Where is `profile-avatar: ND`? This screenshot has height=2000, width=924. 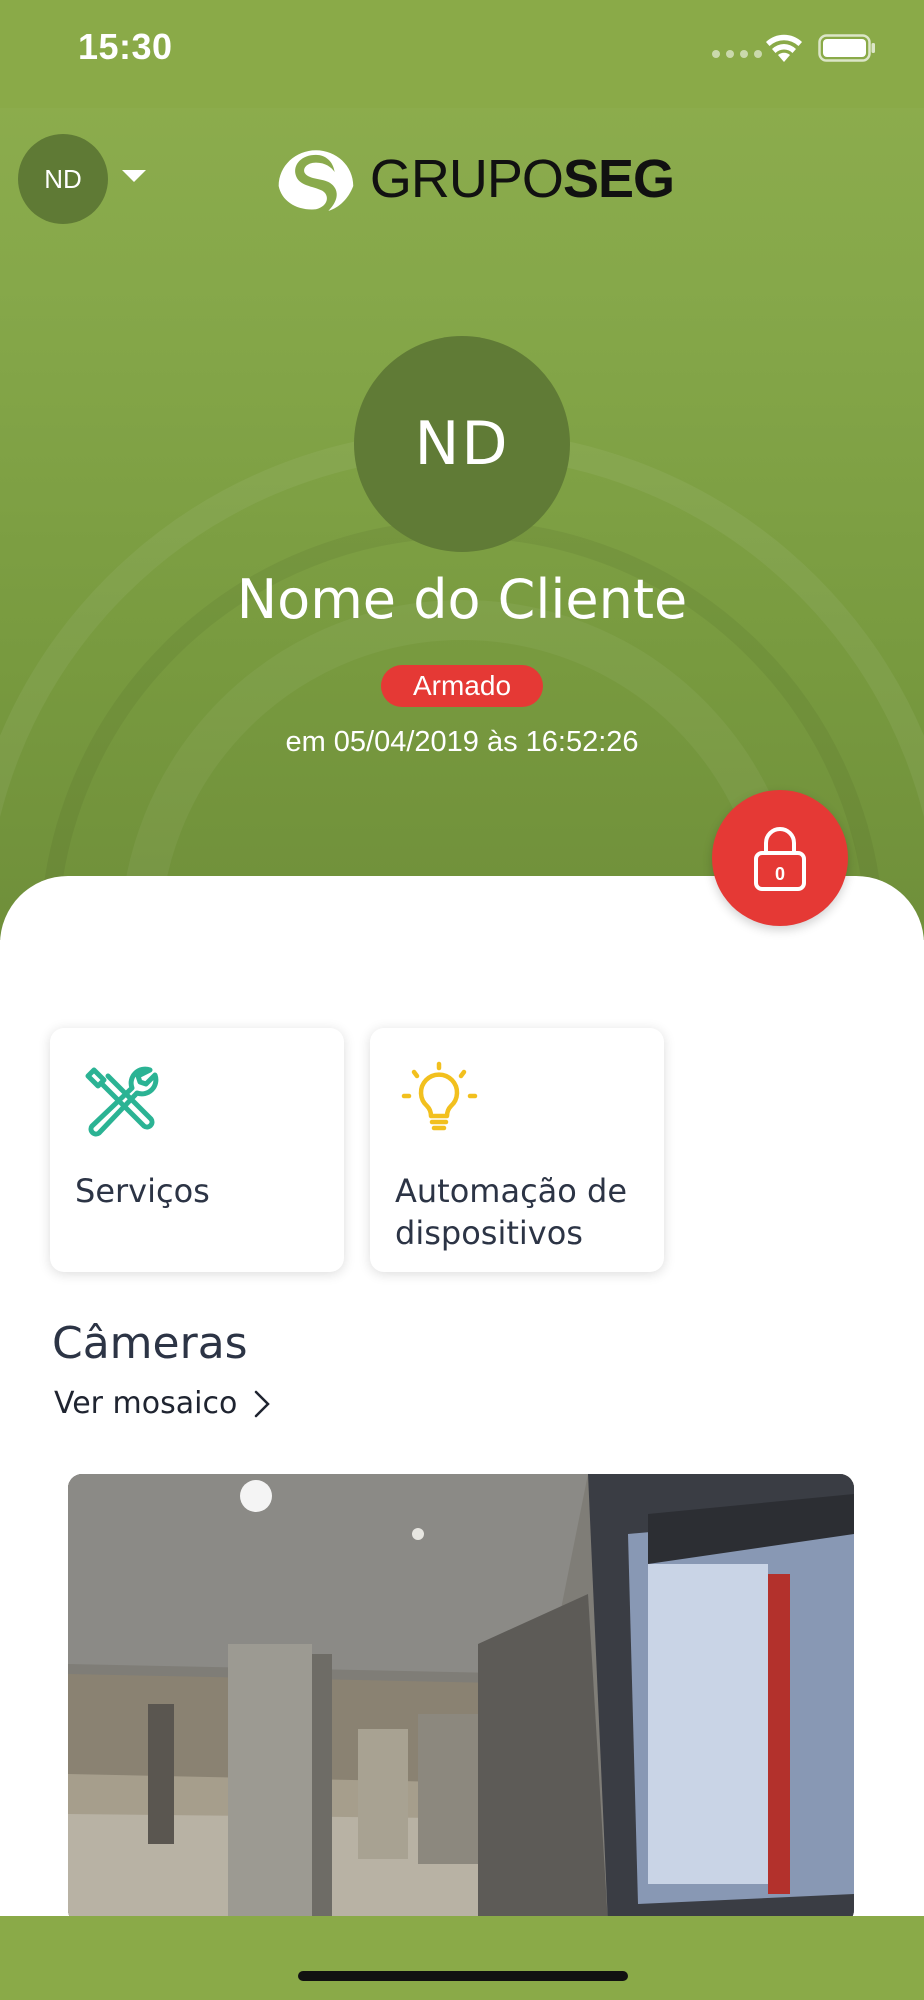 profile-avatar: ND is located at coordinates (462, 444).